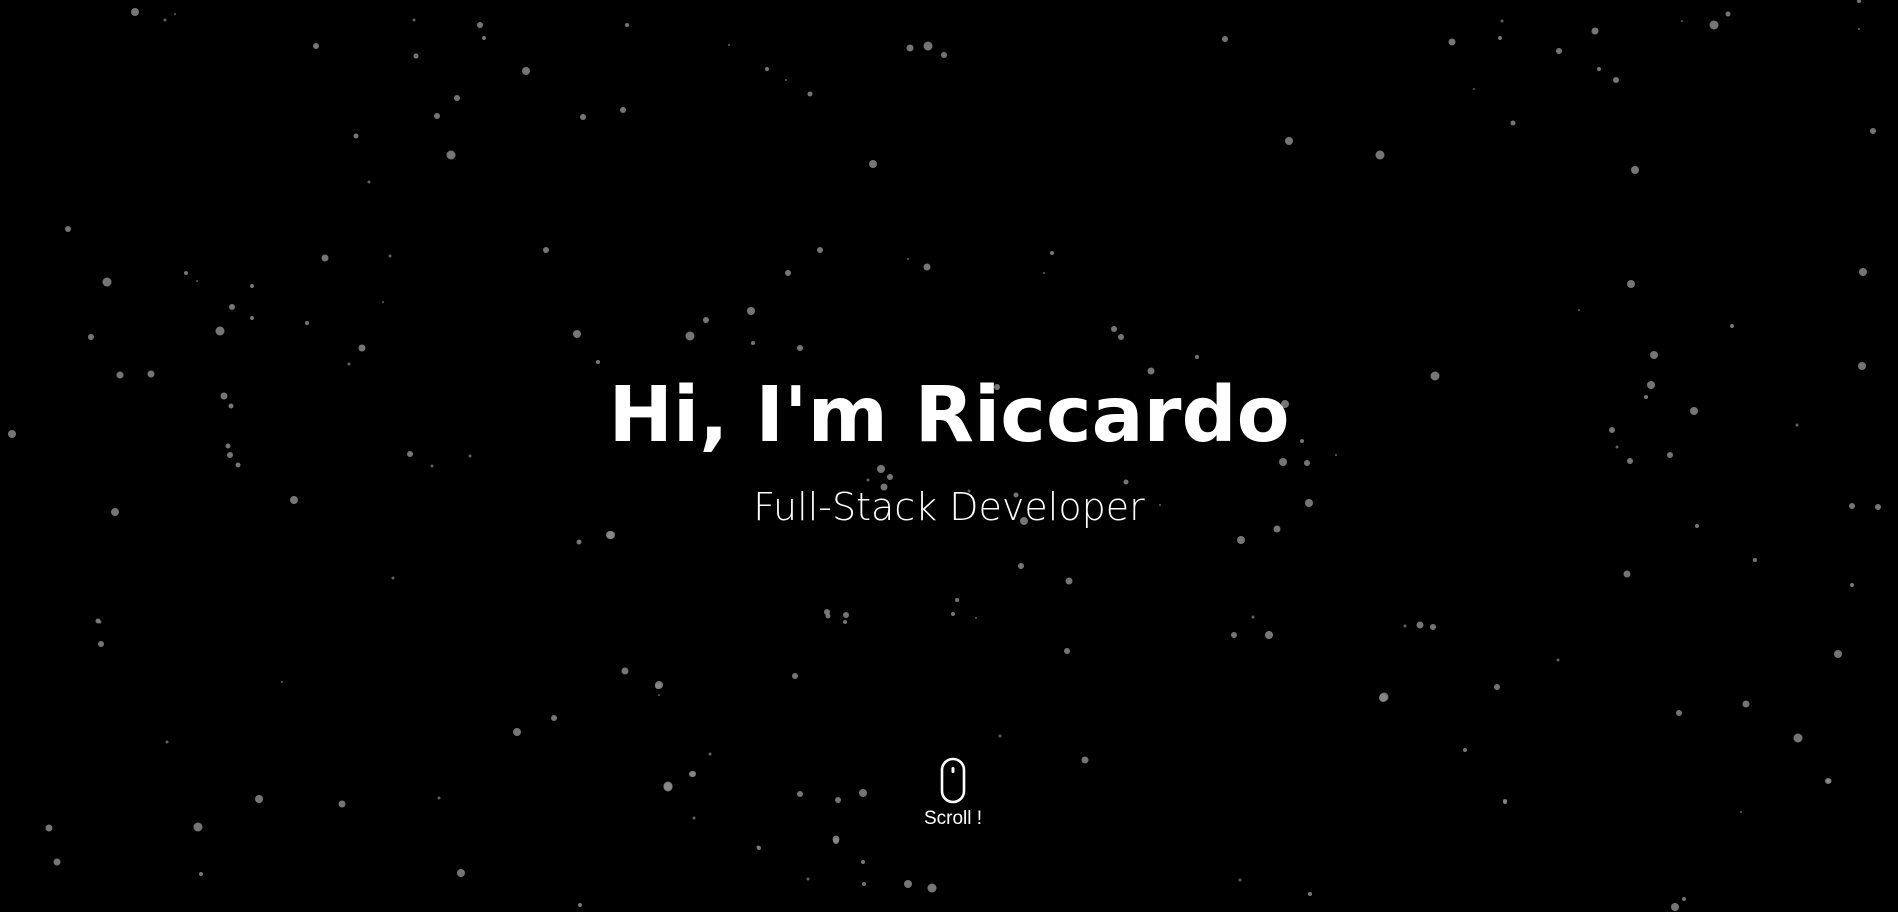  Describe the element at coordinates (949, 507) in the screenshot. I see `hero-subtitle: Full-Stack Developer` at that location.